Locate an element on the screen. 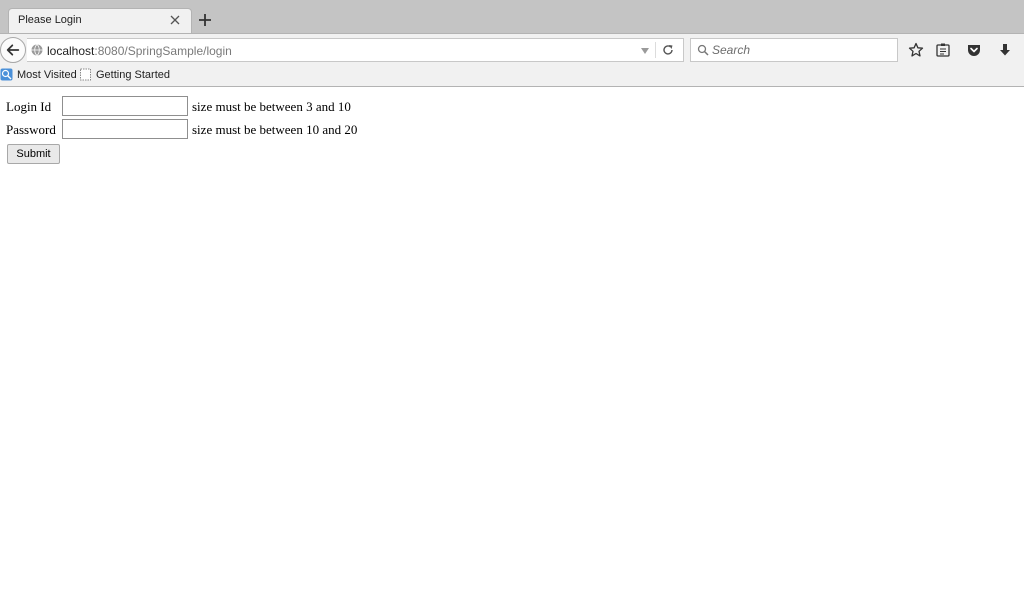 This screenshot has height=596, width=1024. search-icon is located at coordinates (703, 50).